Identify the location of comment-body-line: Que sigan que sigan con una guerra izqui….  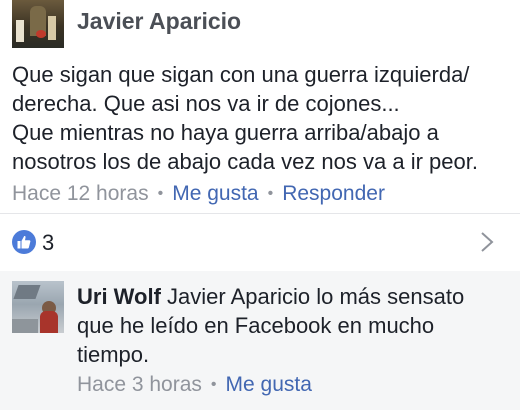
(241, 74).